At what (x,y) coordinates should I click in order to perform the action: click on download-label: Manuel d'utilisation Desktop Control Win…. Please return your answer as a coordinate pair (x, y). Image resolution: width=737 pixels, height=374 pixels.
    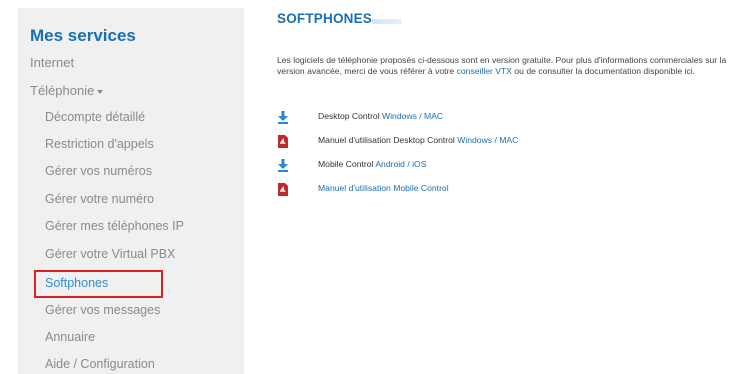
    Looking at the image, I should click on (418, 140).